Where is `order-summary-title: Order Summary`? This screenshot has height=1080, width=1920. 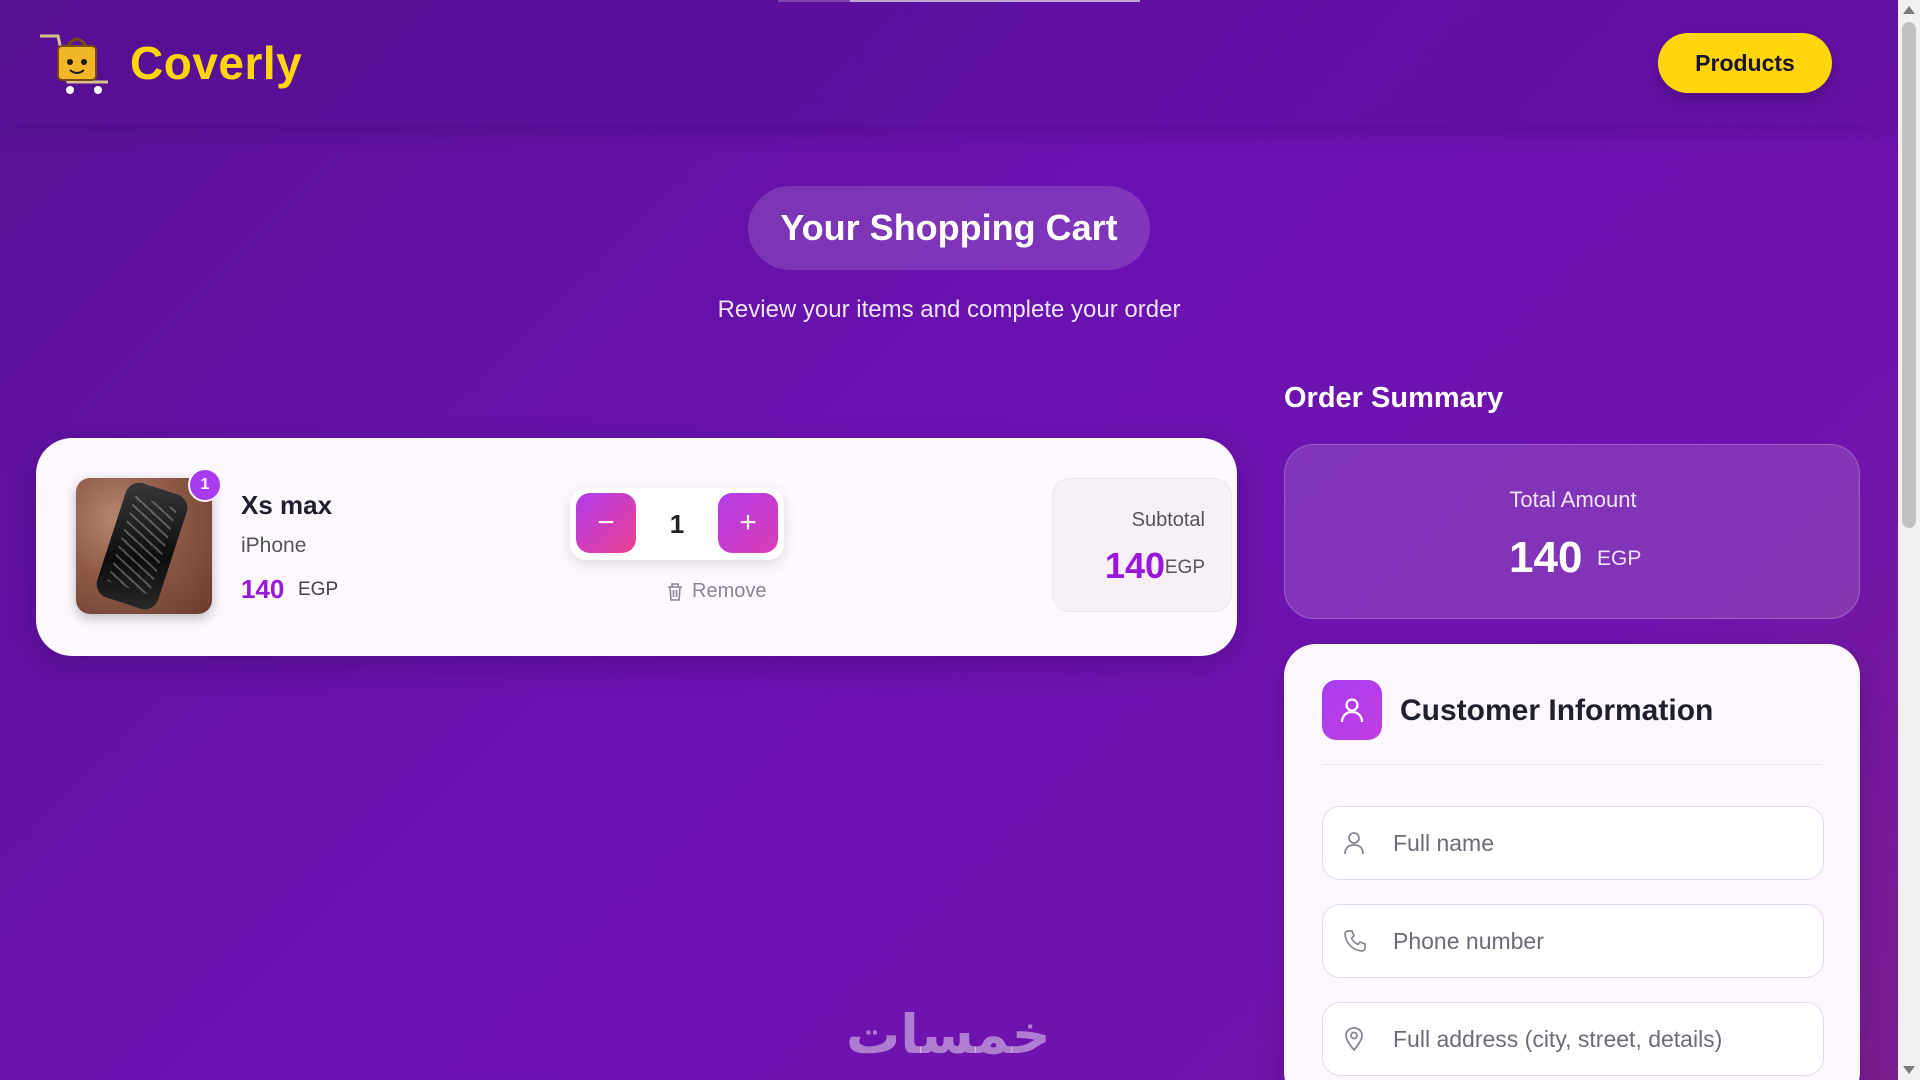
order-summary-title: Order Summary is located at coordinates (1394, 398).